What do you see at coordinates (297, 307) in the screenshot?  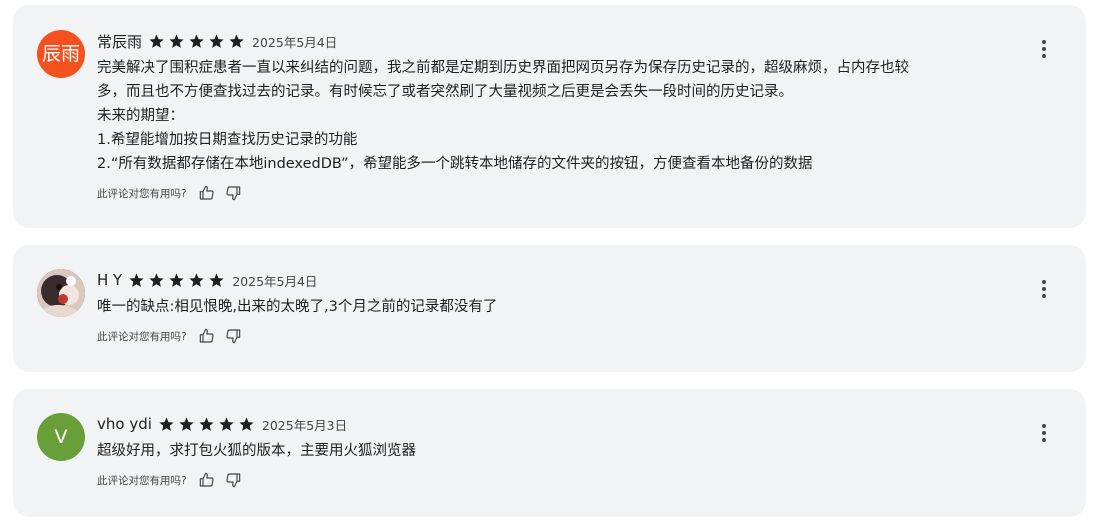 I see `review-text-line: 唯一的缺点:相见恨晚,出来的太晚了,3个月之前的记录都没有了` at bounding box center [297, 307].